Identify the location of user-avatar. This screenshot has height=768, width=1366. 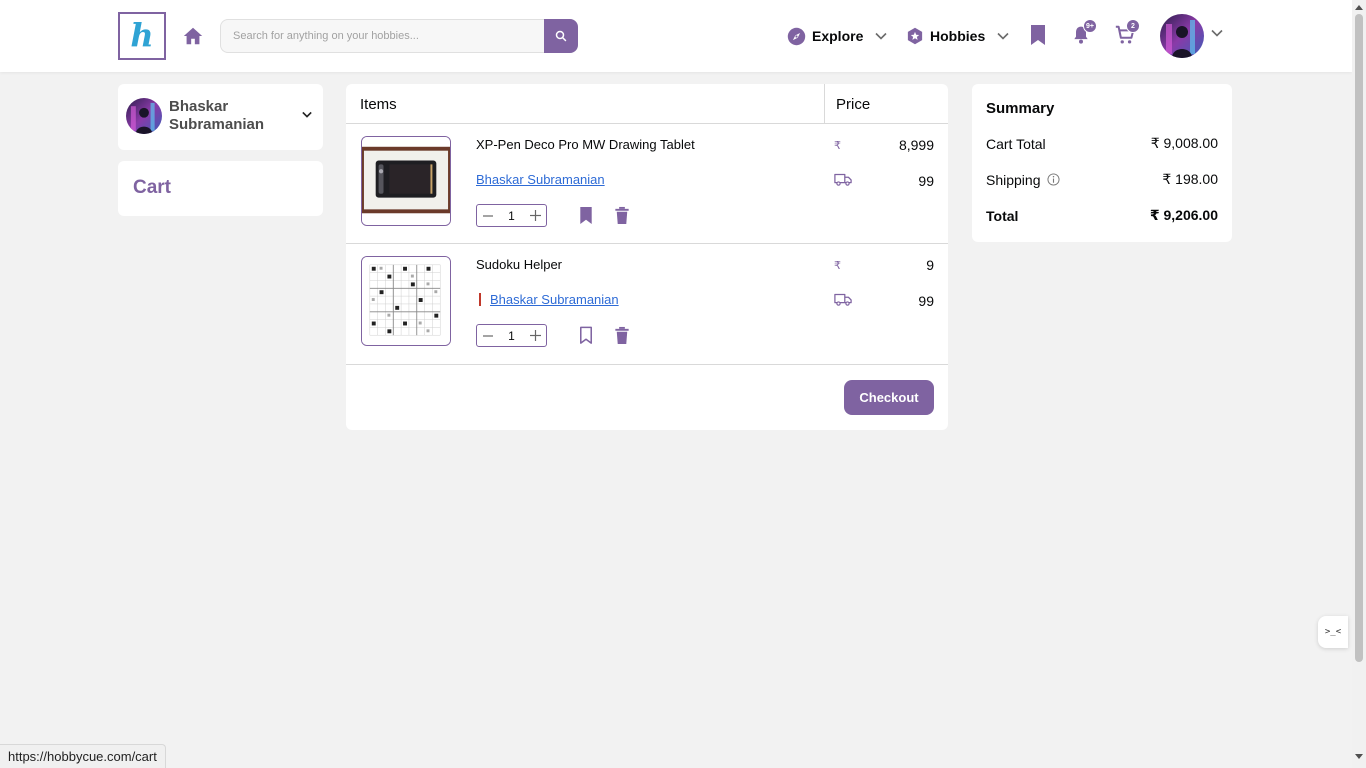
(1182, 36).